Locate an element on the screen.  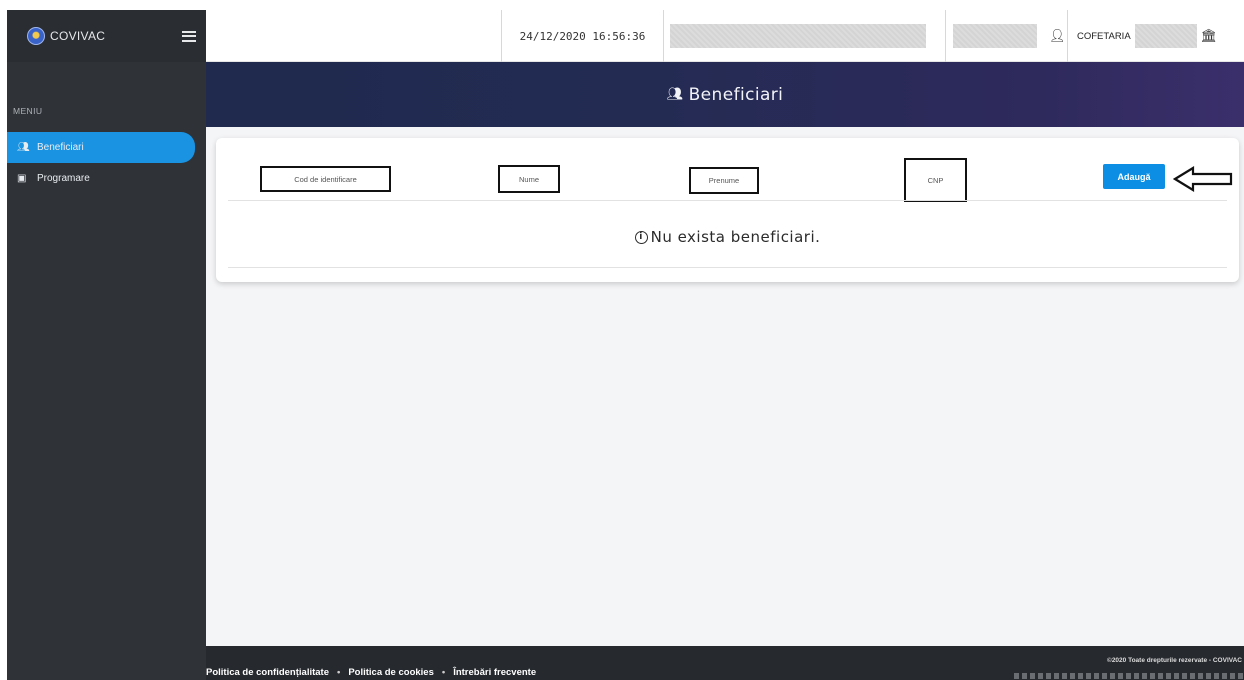
faq-link: Întrebări frecvente is located at coordinates (494, 672).